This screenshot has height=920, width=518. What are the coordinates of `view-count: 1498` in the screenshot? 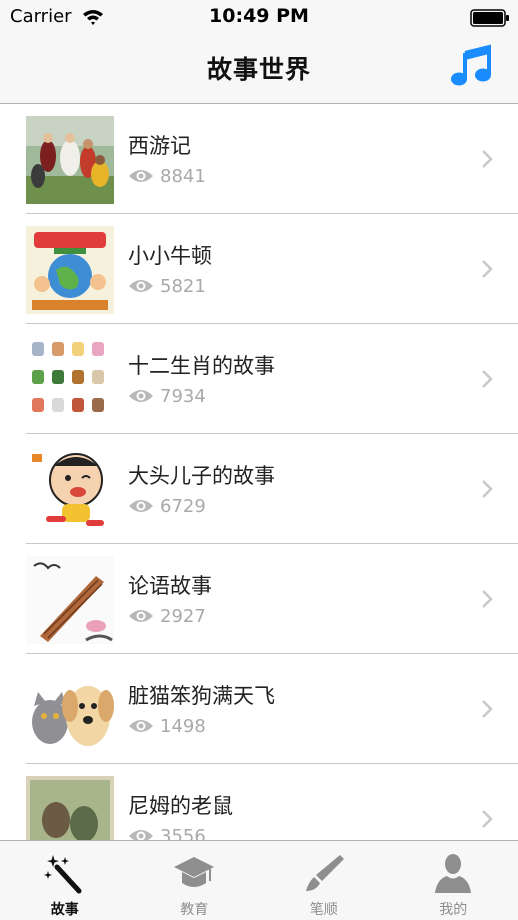 It's located at (183, 726).